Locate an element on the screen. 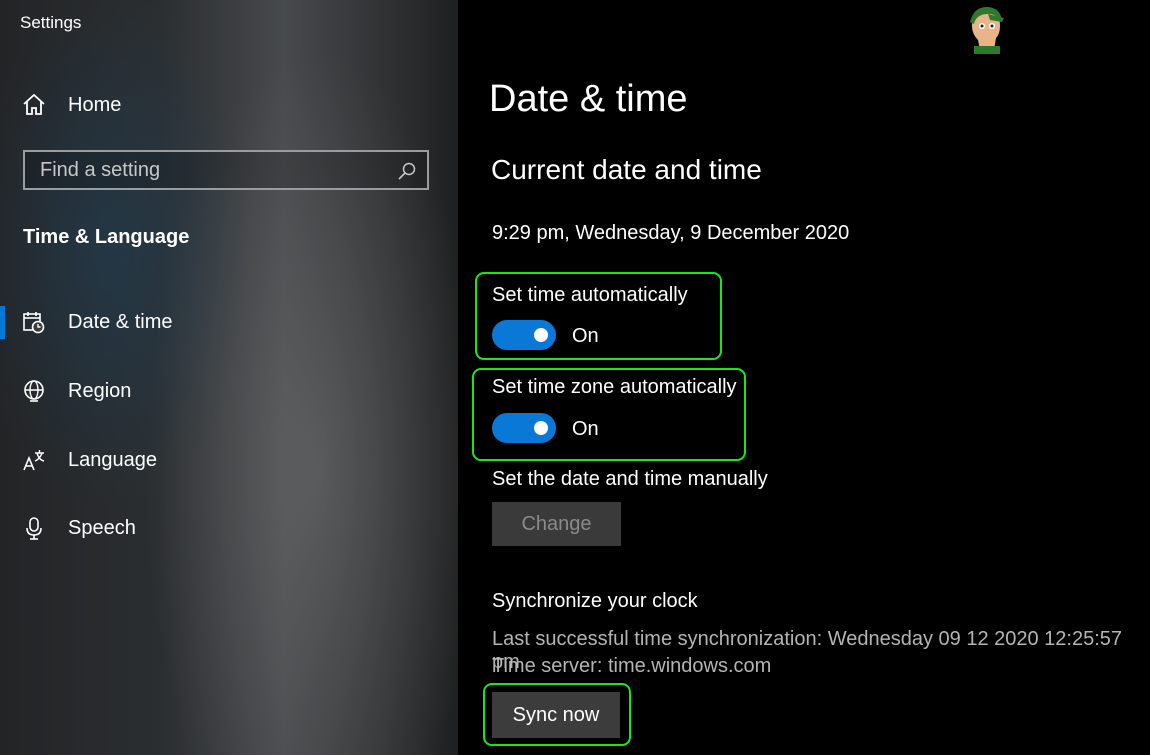 The height and width of the screenshot is (755, 1150). sidebar-item-label: Language is located at coordinates (112, 459).